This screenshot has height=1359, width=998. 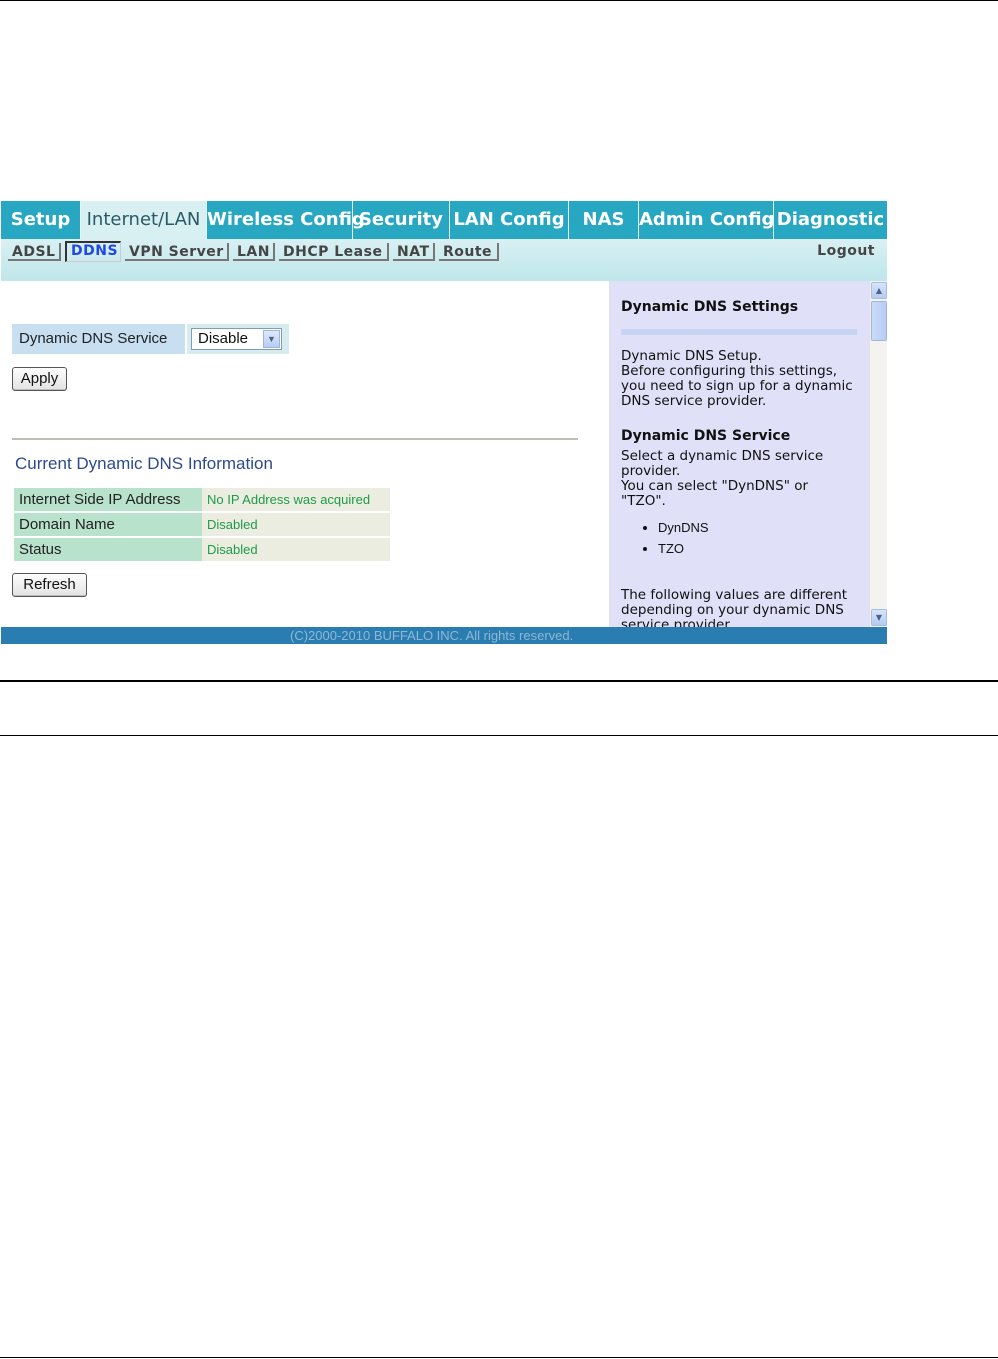 What do you see at coordinates (499, 1357) in the screenshot?
I see `page-bottom-rule` at bounding box center [499, 1357].